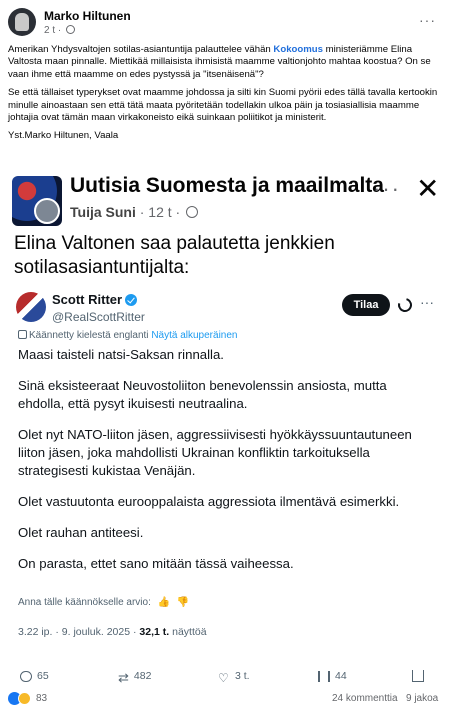  Describe the element at coordinates (142, 676) in the screenshot. I see `retweet-count: 482` at that location.